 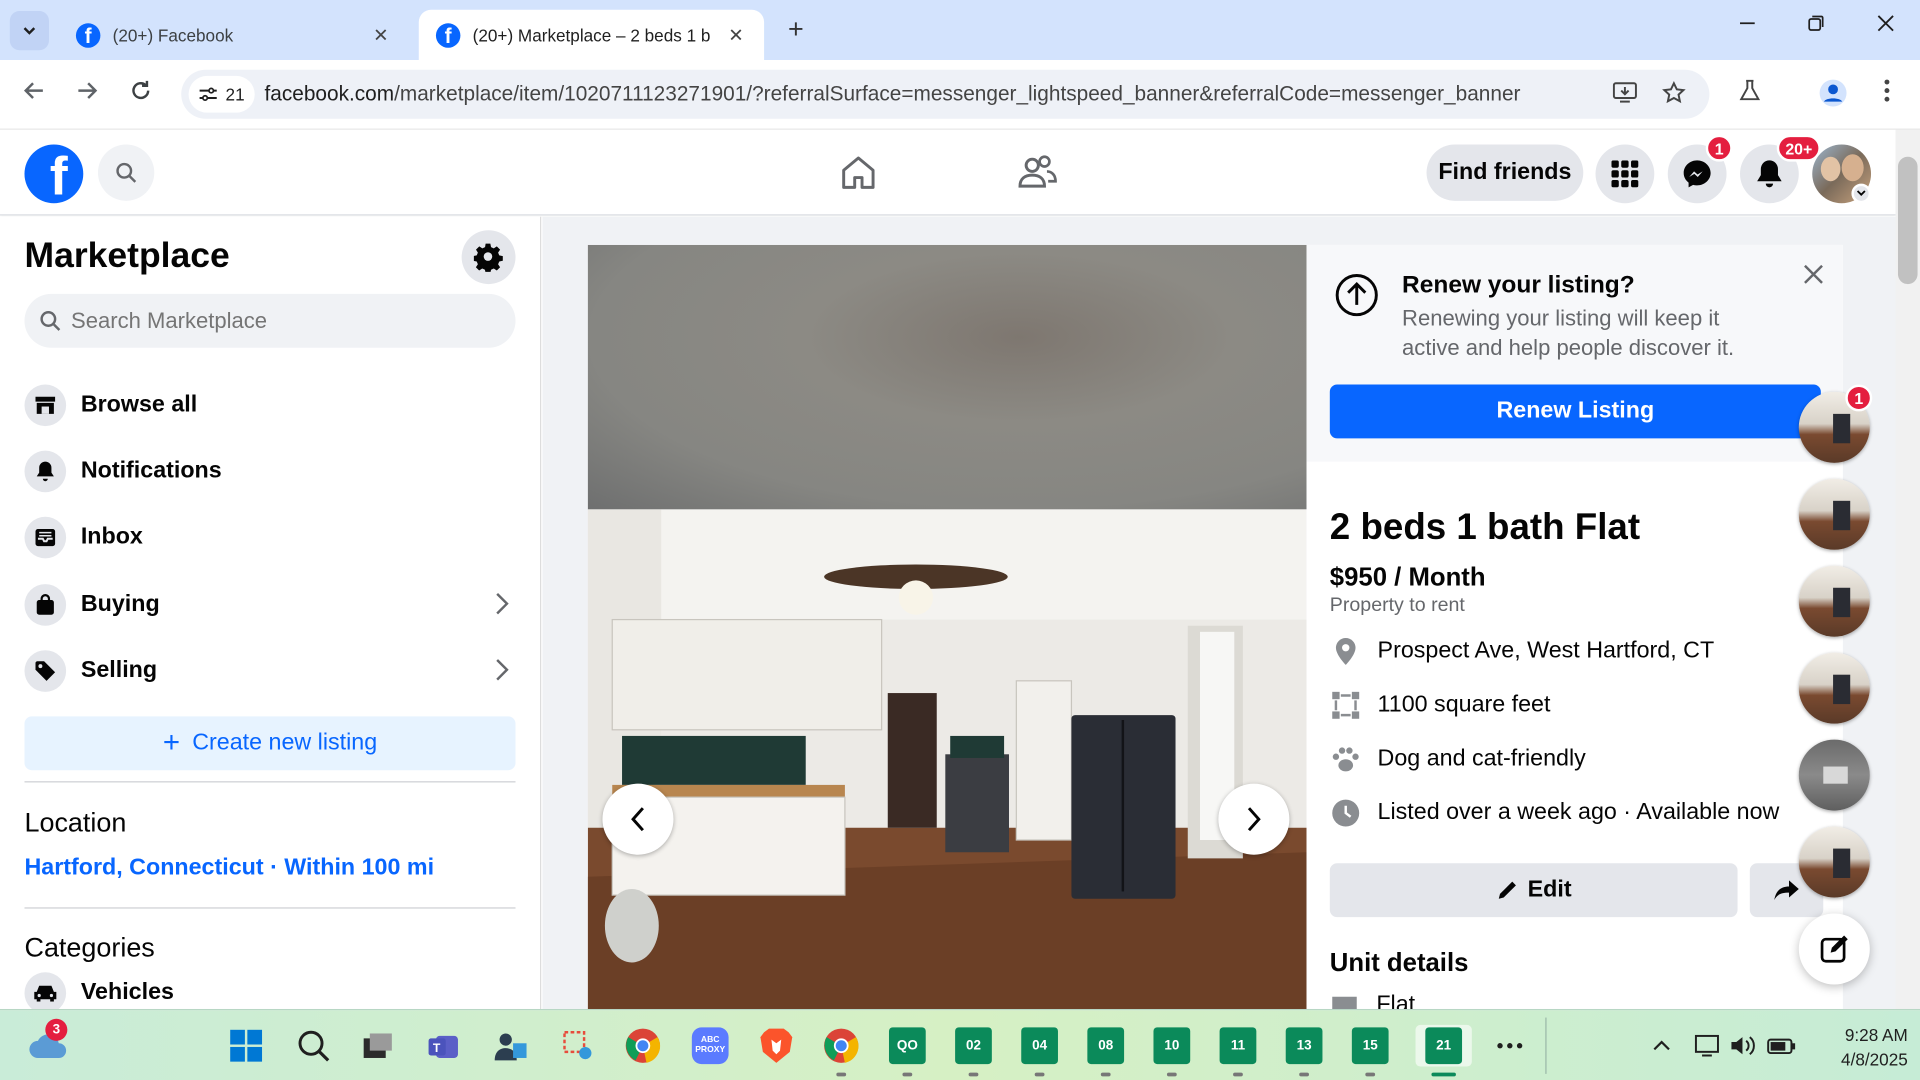 I want to click on forward-button, so click(x=87, y=94).